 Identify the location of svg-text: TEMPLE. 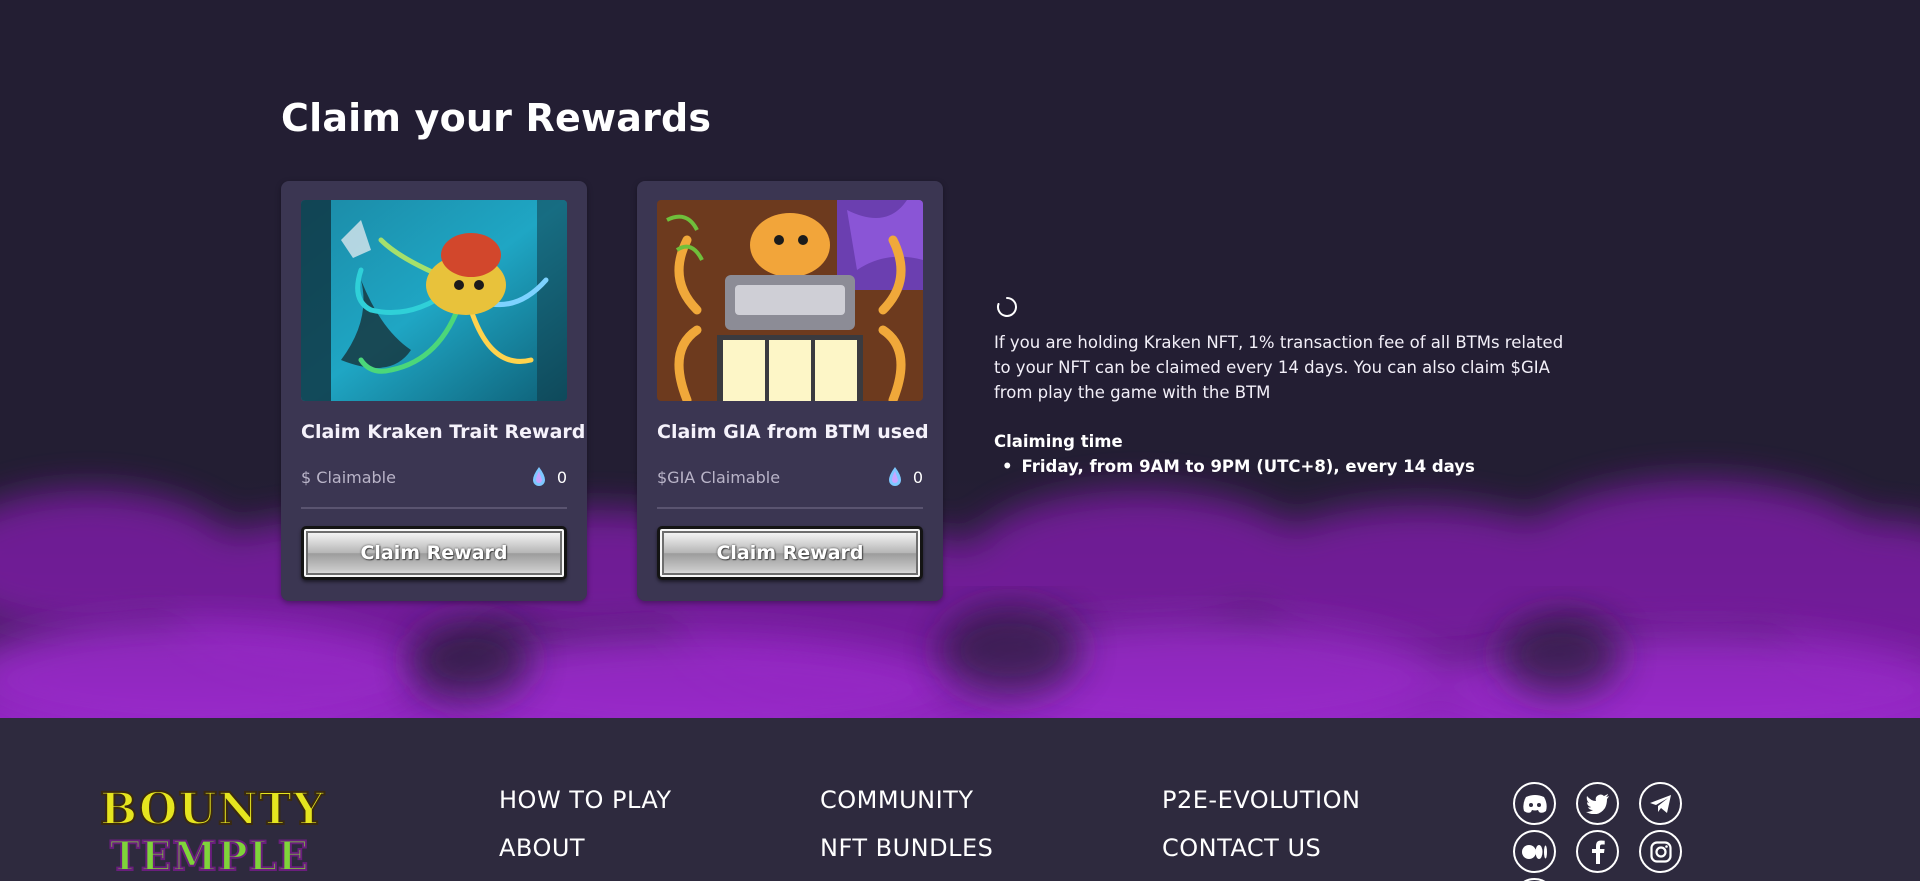
(209, 856).